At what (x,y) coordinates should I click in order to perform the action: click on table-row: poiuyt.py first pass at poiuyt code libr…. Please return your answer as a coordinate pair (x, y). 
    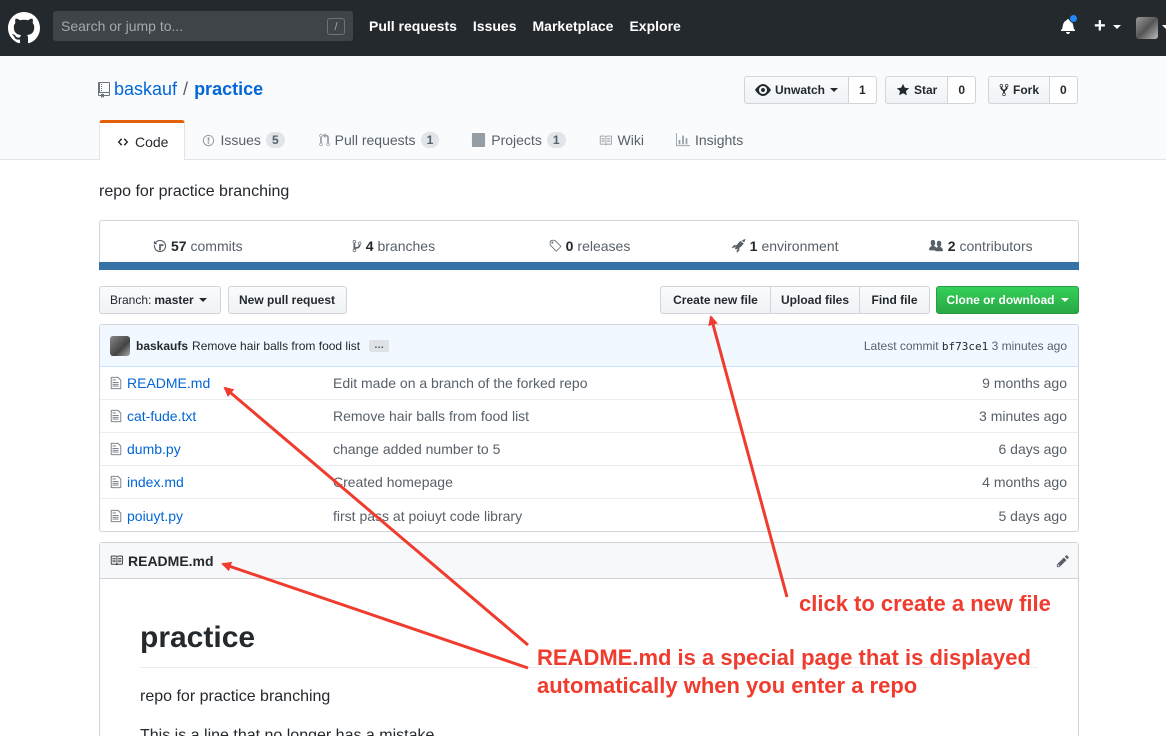
    Looking at the image, I should click on (589, 515).